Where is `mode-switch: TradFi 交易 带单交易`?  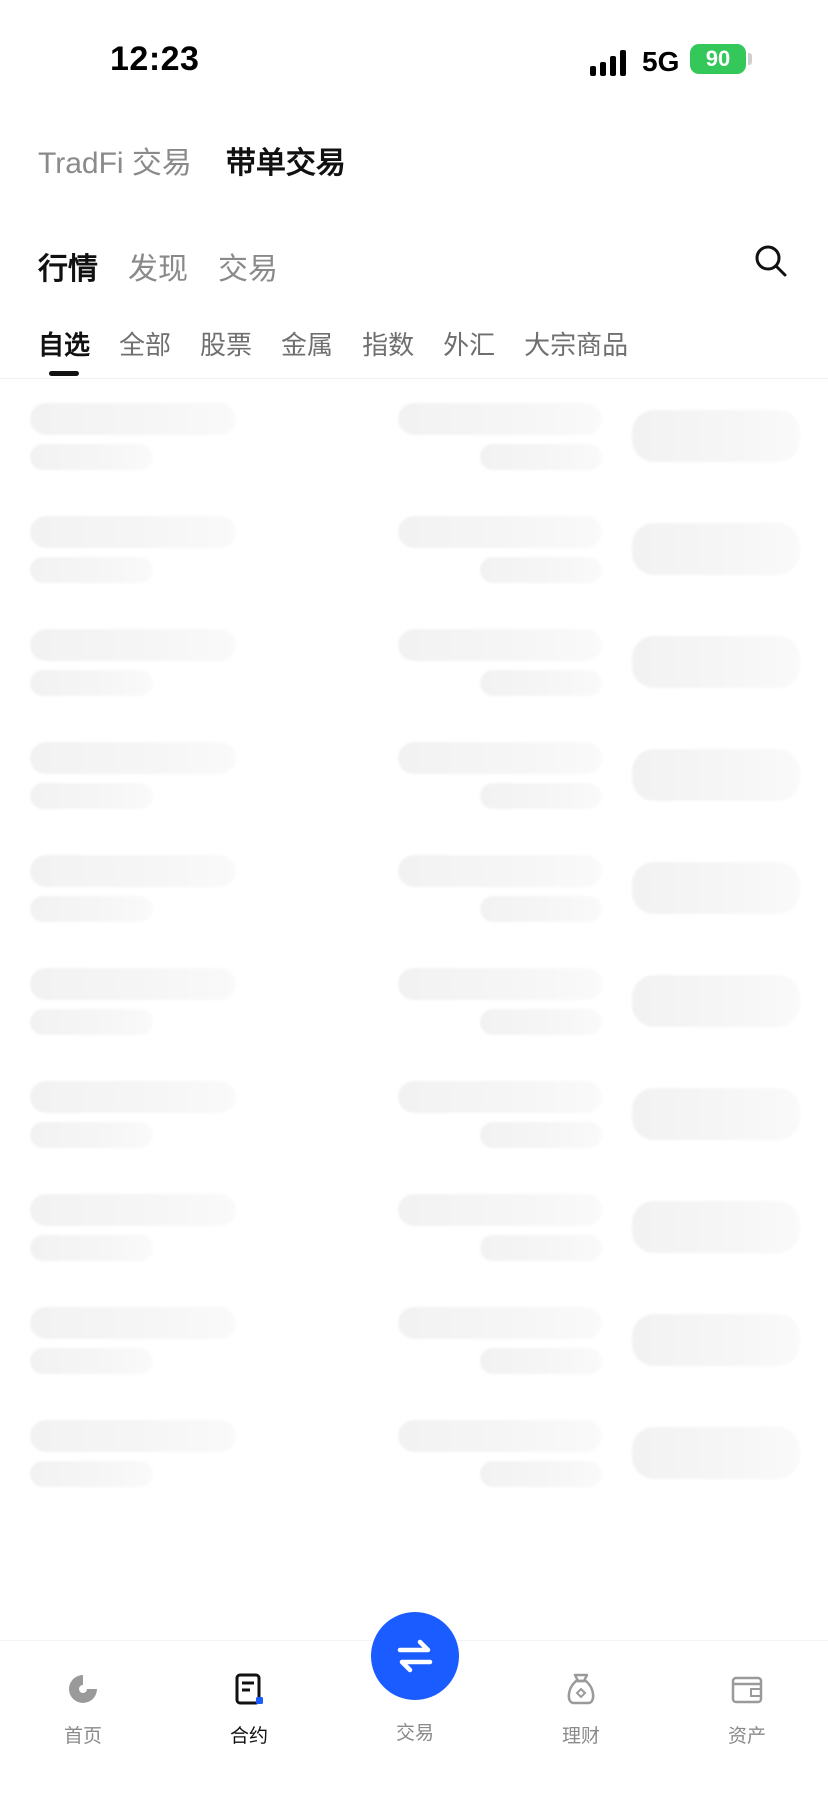 mode-switch: TradFi 交易 带单交易 is located at coordinates (192, 160).